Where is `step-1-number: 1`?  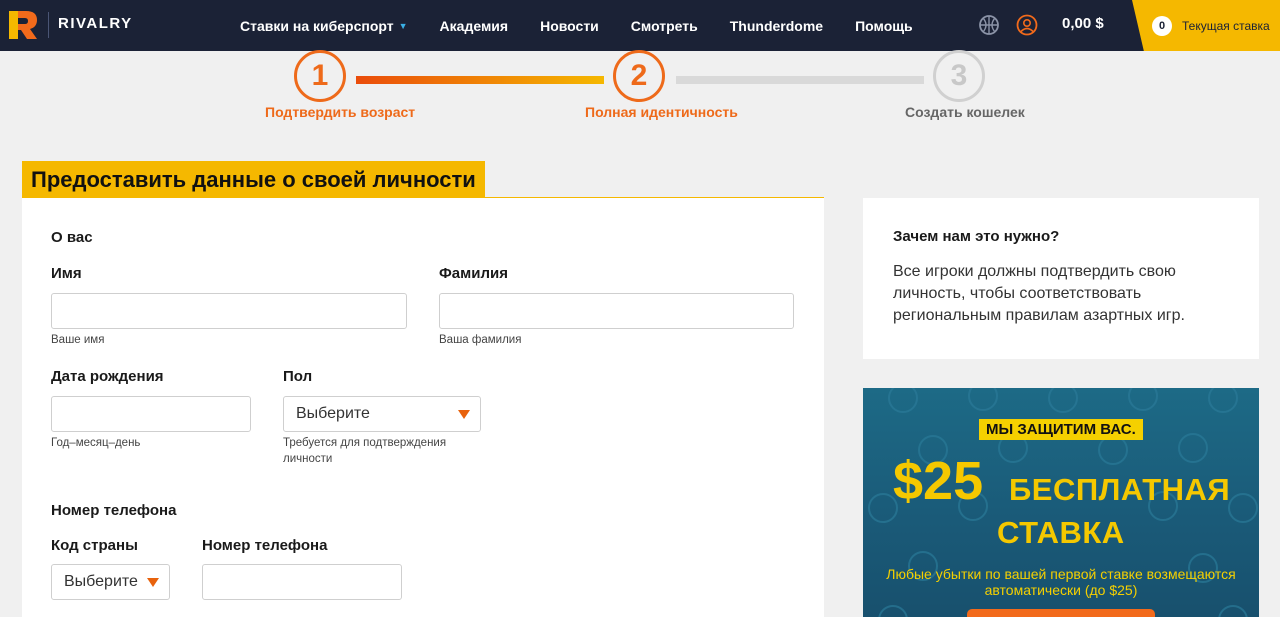
step-1-number: 1 is located at coordinates (320, 75).